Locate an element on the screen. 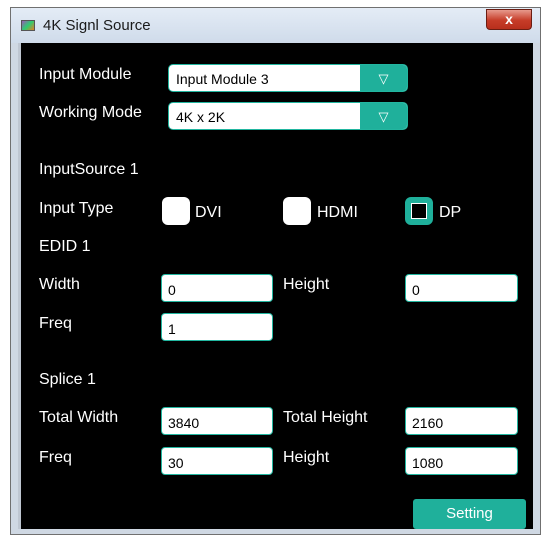  working-mode-select: 4K x 2K ▽ is located at coordinates (288, 116).